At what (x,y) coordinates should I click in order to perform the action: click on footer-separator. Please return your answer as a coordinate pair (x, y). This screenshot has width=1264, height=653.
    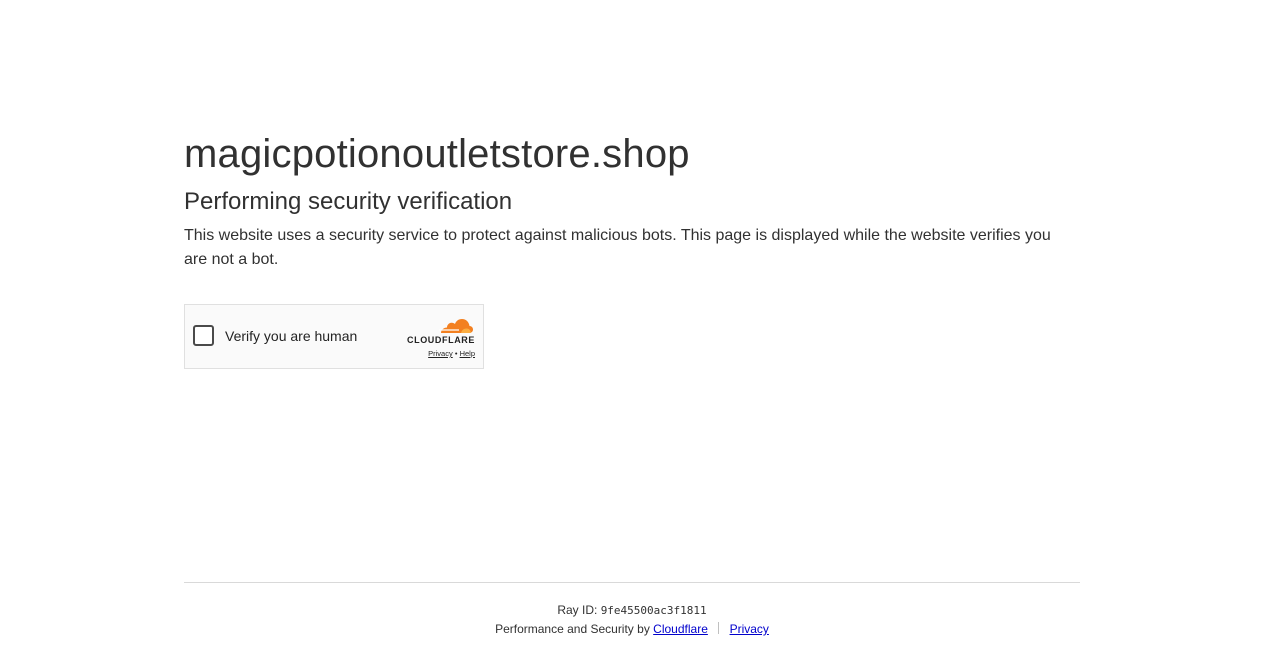
    Looking at the image, I should click on (719, 628).